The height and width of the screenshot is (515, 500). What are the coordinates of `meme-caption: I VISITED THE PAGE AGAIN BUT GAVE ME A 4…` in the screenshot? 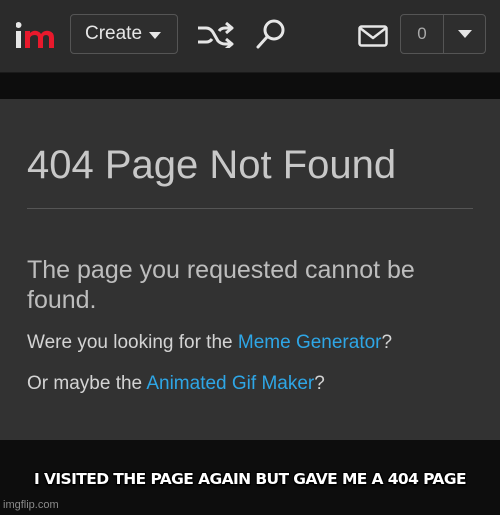 It's located at (250, 479).